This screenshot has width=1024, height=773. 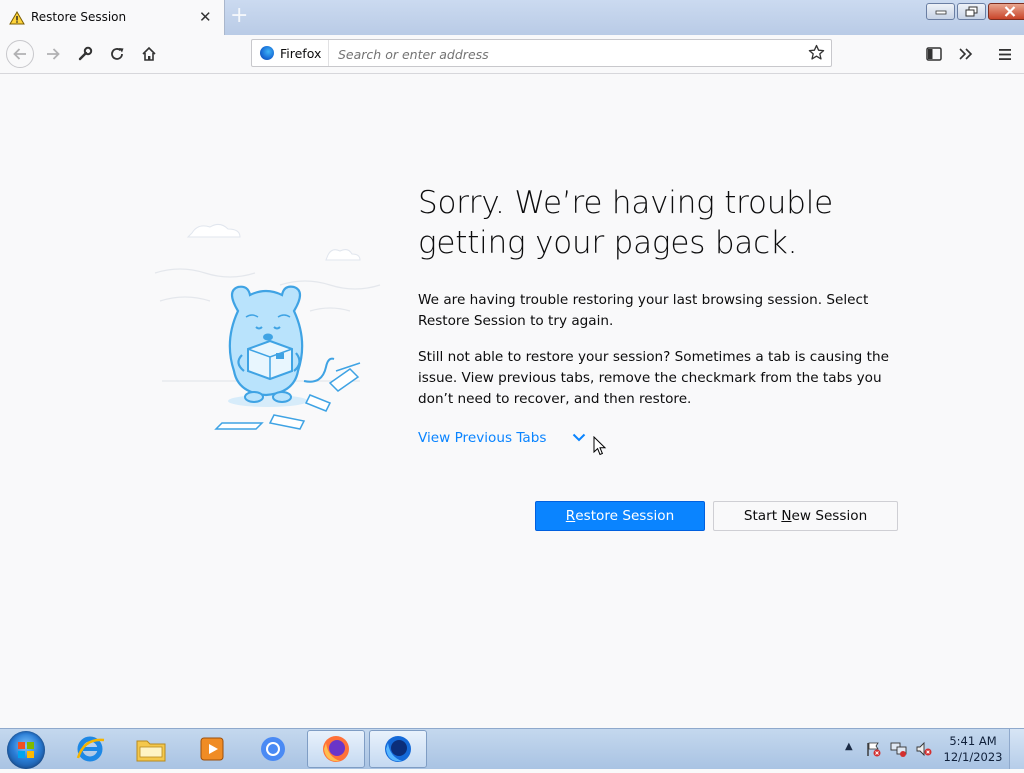 I want to click on taskbar-internet-explorer, so click(x=90, y=749).